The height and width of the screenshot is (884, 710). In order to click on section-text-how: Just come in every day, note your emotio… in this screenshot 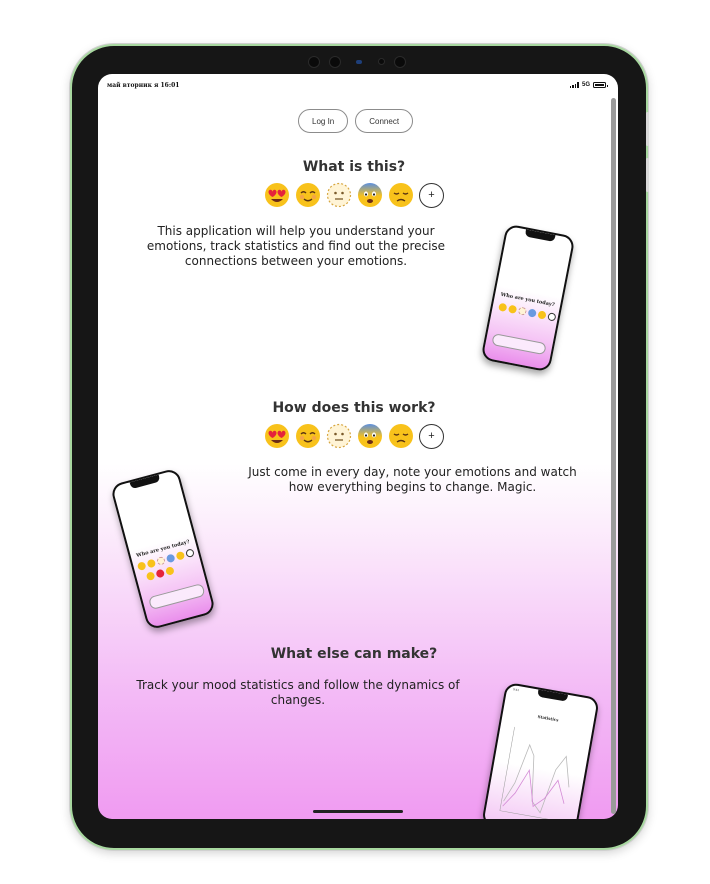, I will do `click(412, 479)`.